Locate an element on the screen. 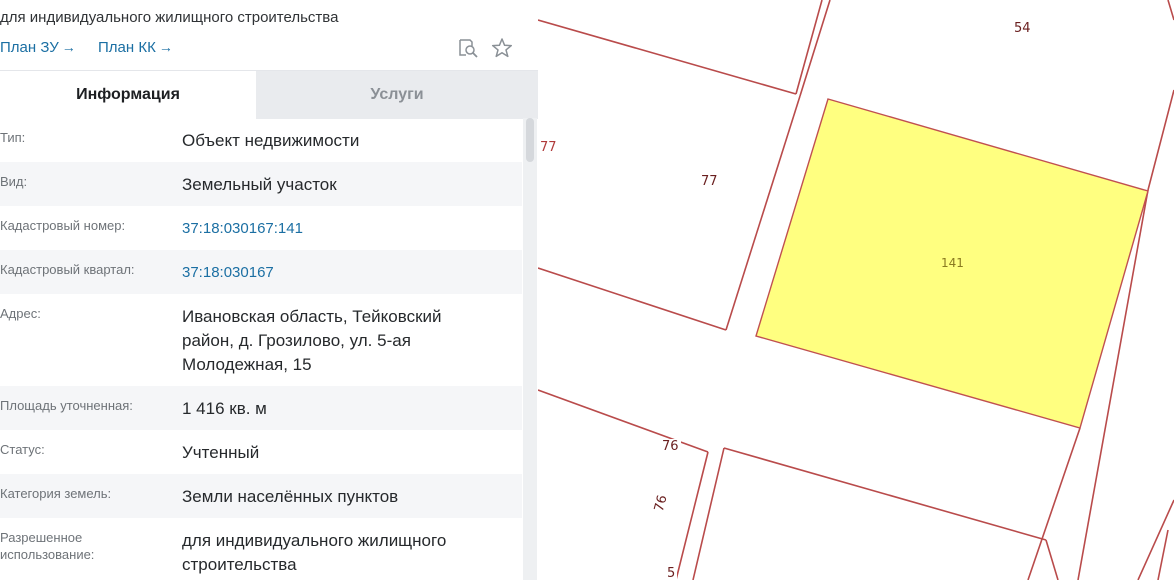 This screenshot has height=581, width=1174. detail-value: Объект недвижимости is located at coordinates (271, 140).